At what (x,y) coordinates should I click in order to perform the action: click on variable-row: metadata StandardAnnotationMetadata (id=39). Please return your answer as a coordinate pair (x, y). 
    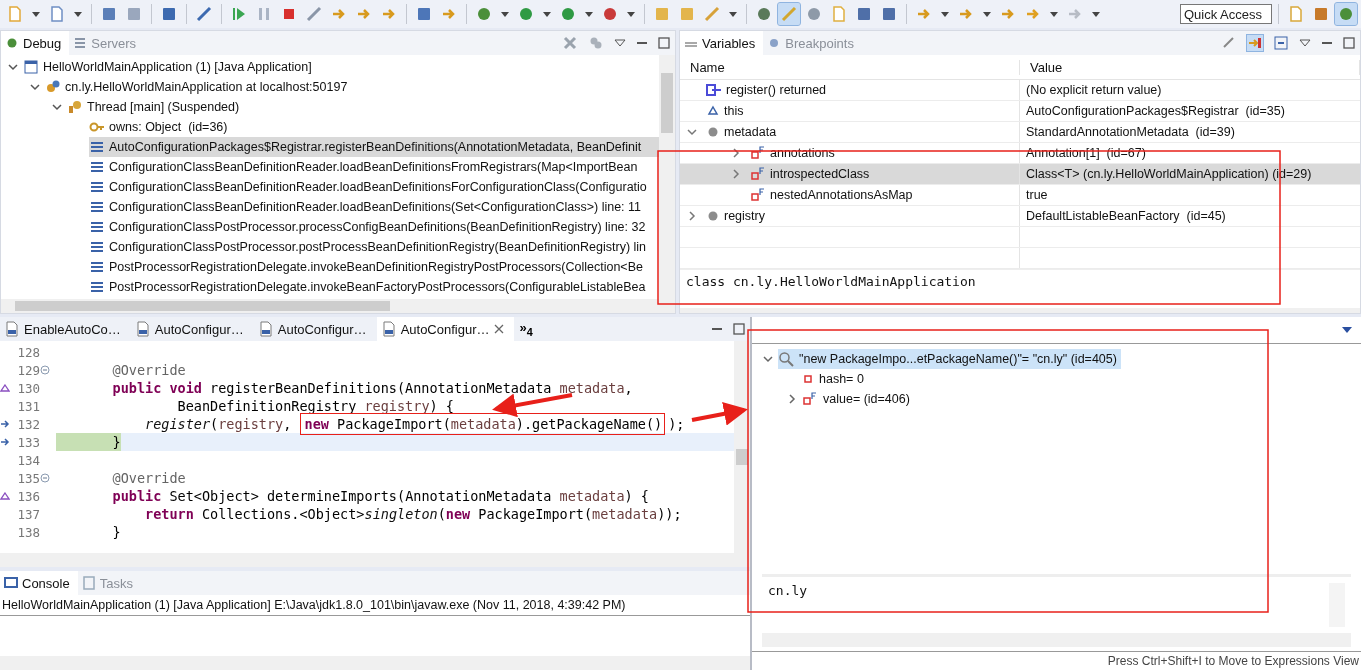
    Looking at the image, I should click on (1020, 132).